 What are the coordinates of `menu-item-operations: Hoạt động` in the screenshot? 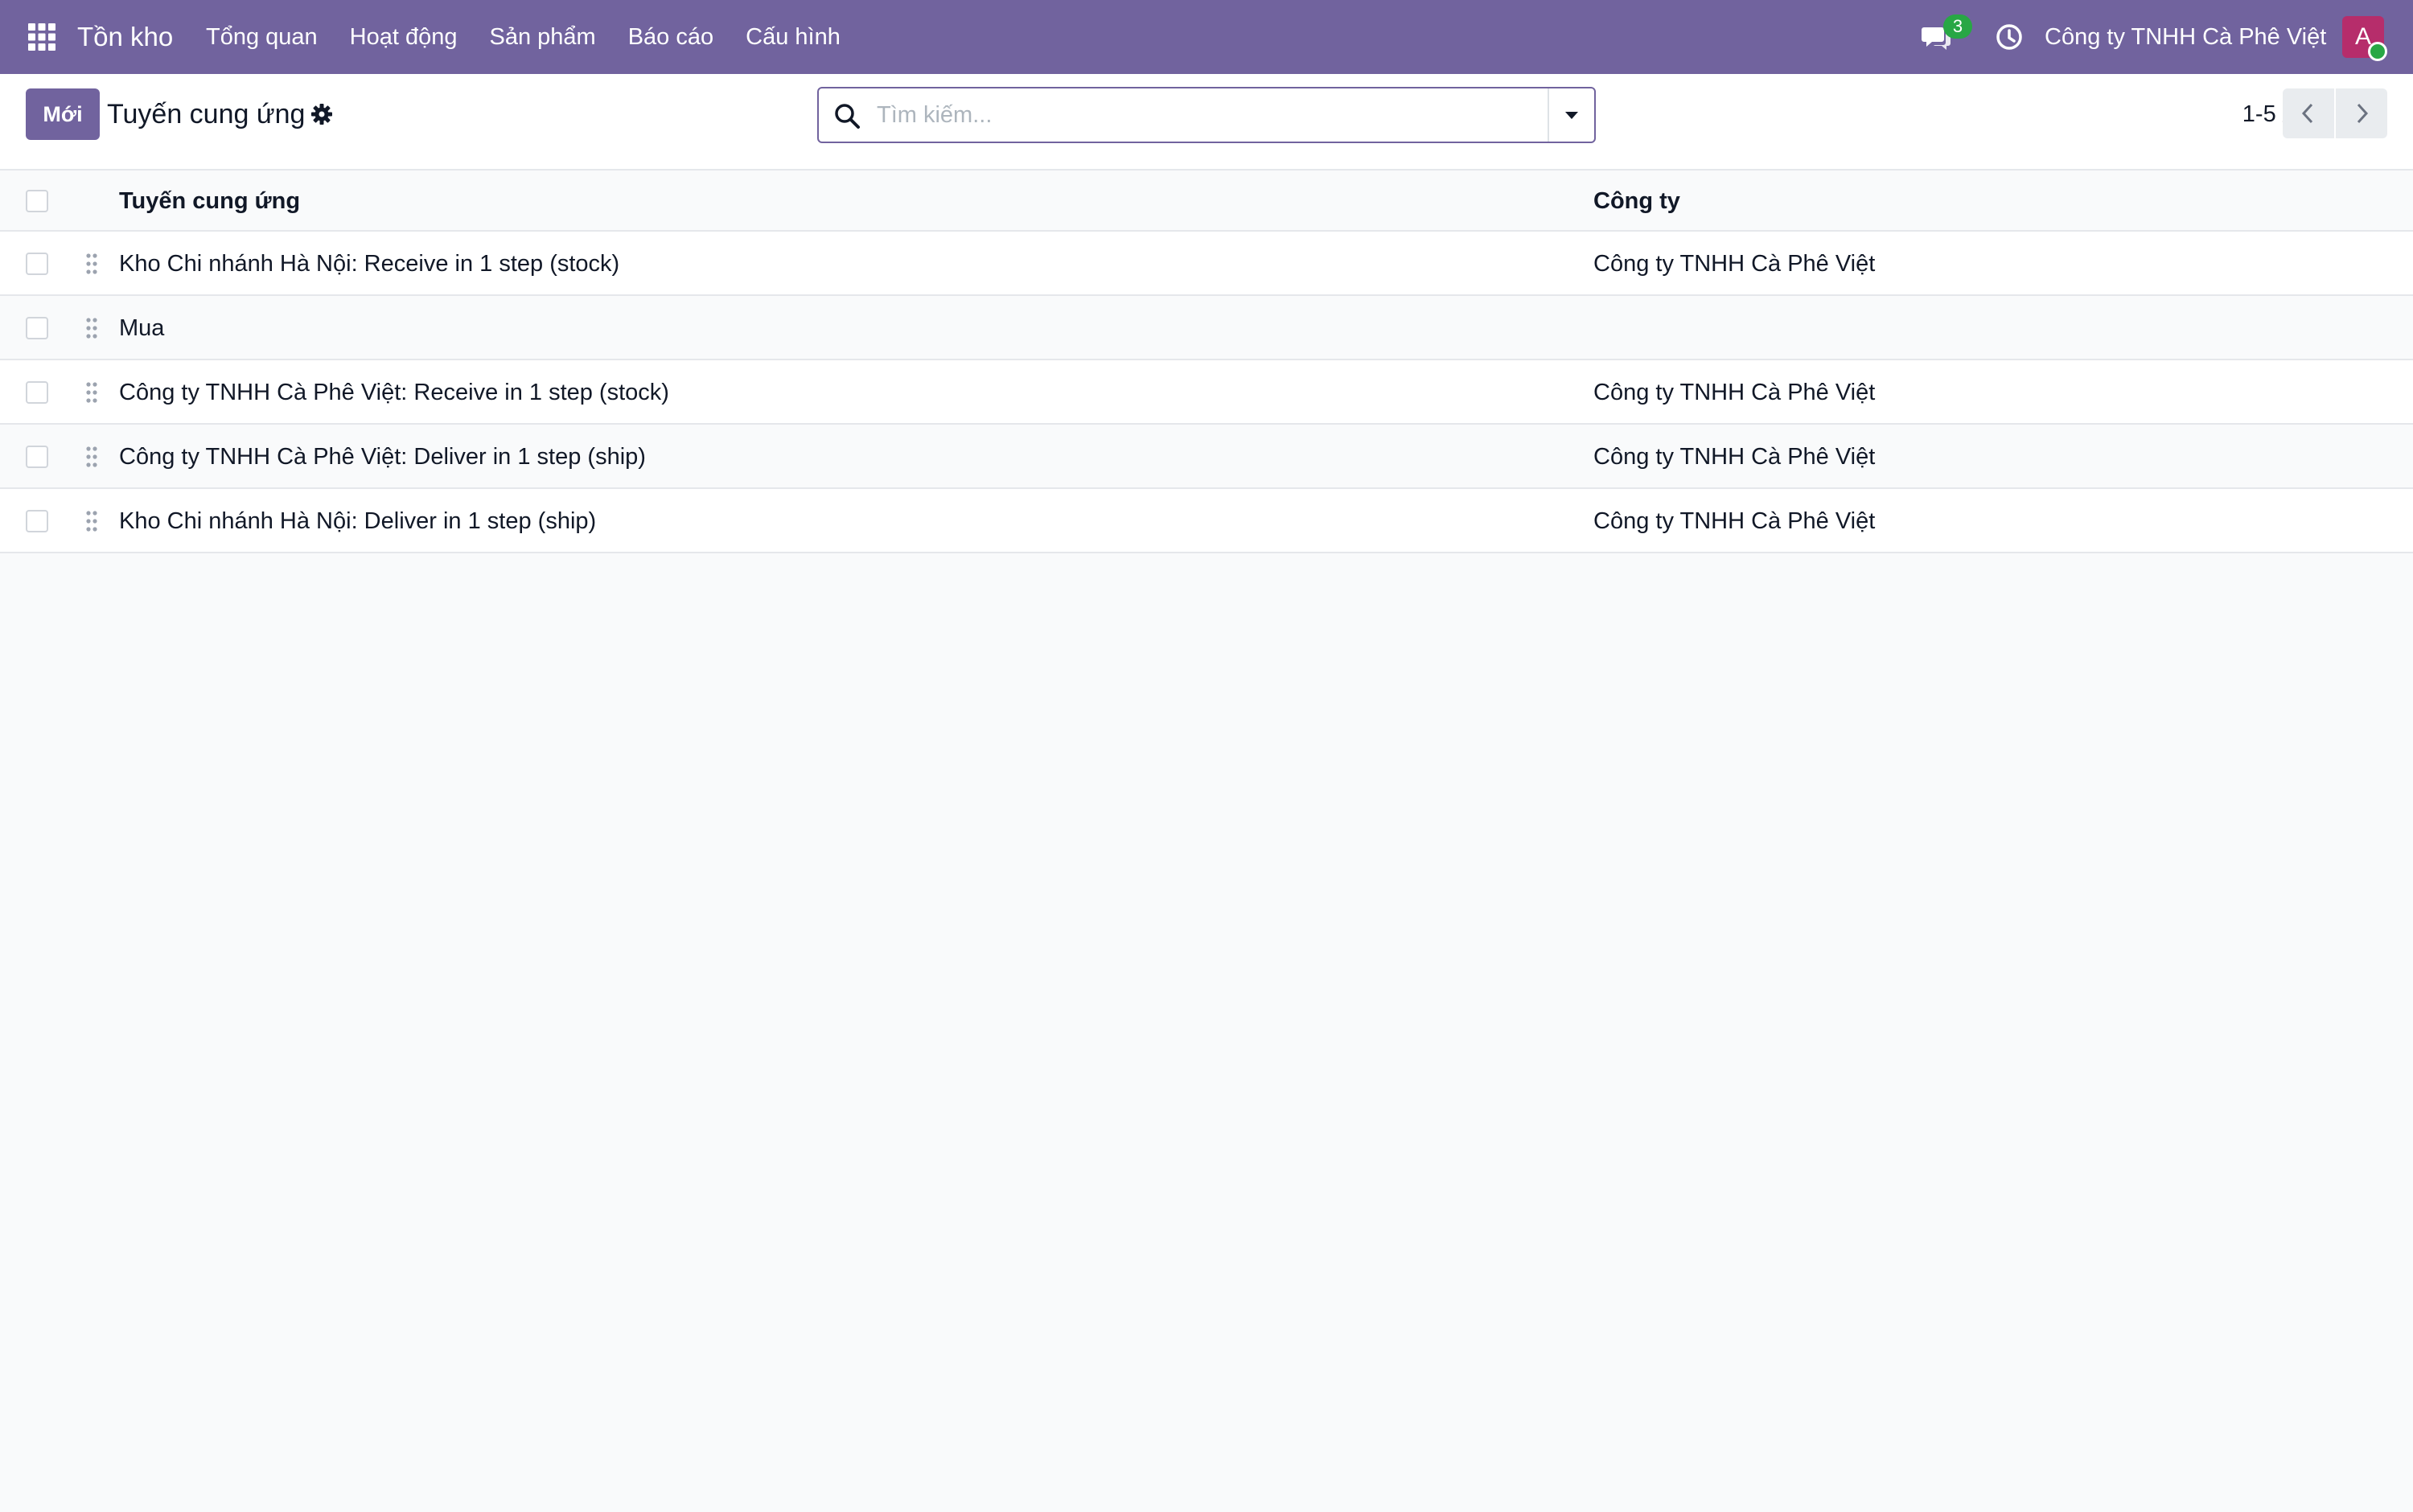 It's located at (404, 37).